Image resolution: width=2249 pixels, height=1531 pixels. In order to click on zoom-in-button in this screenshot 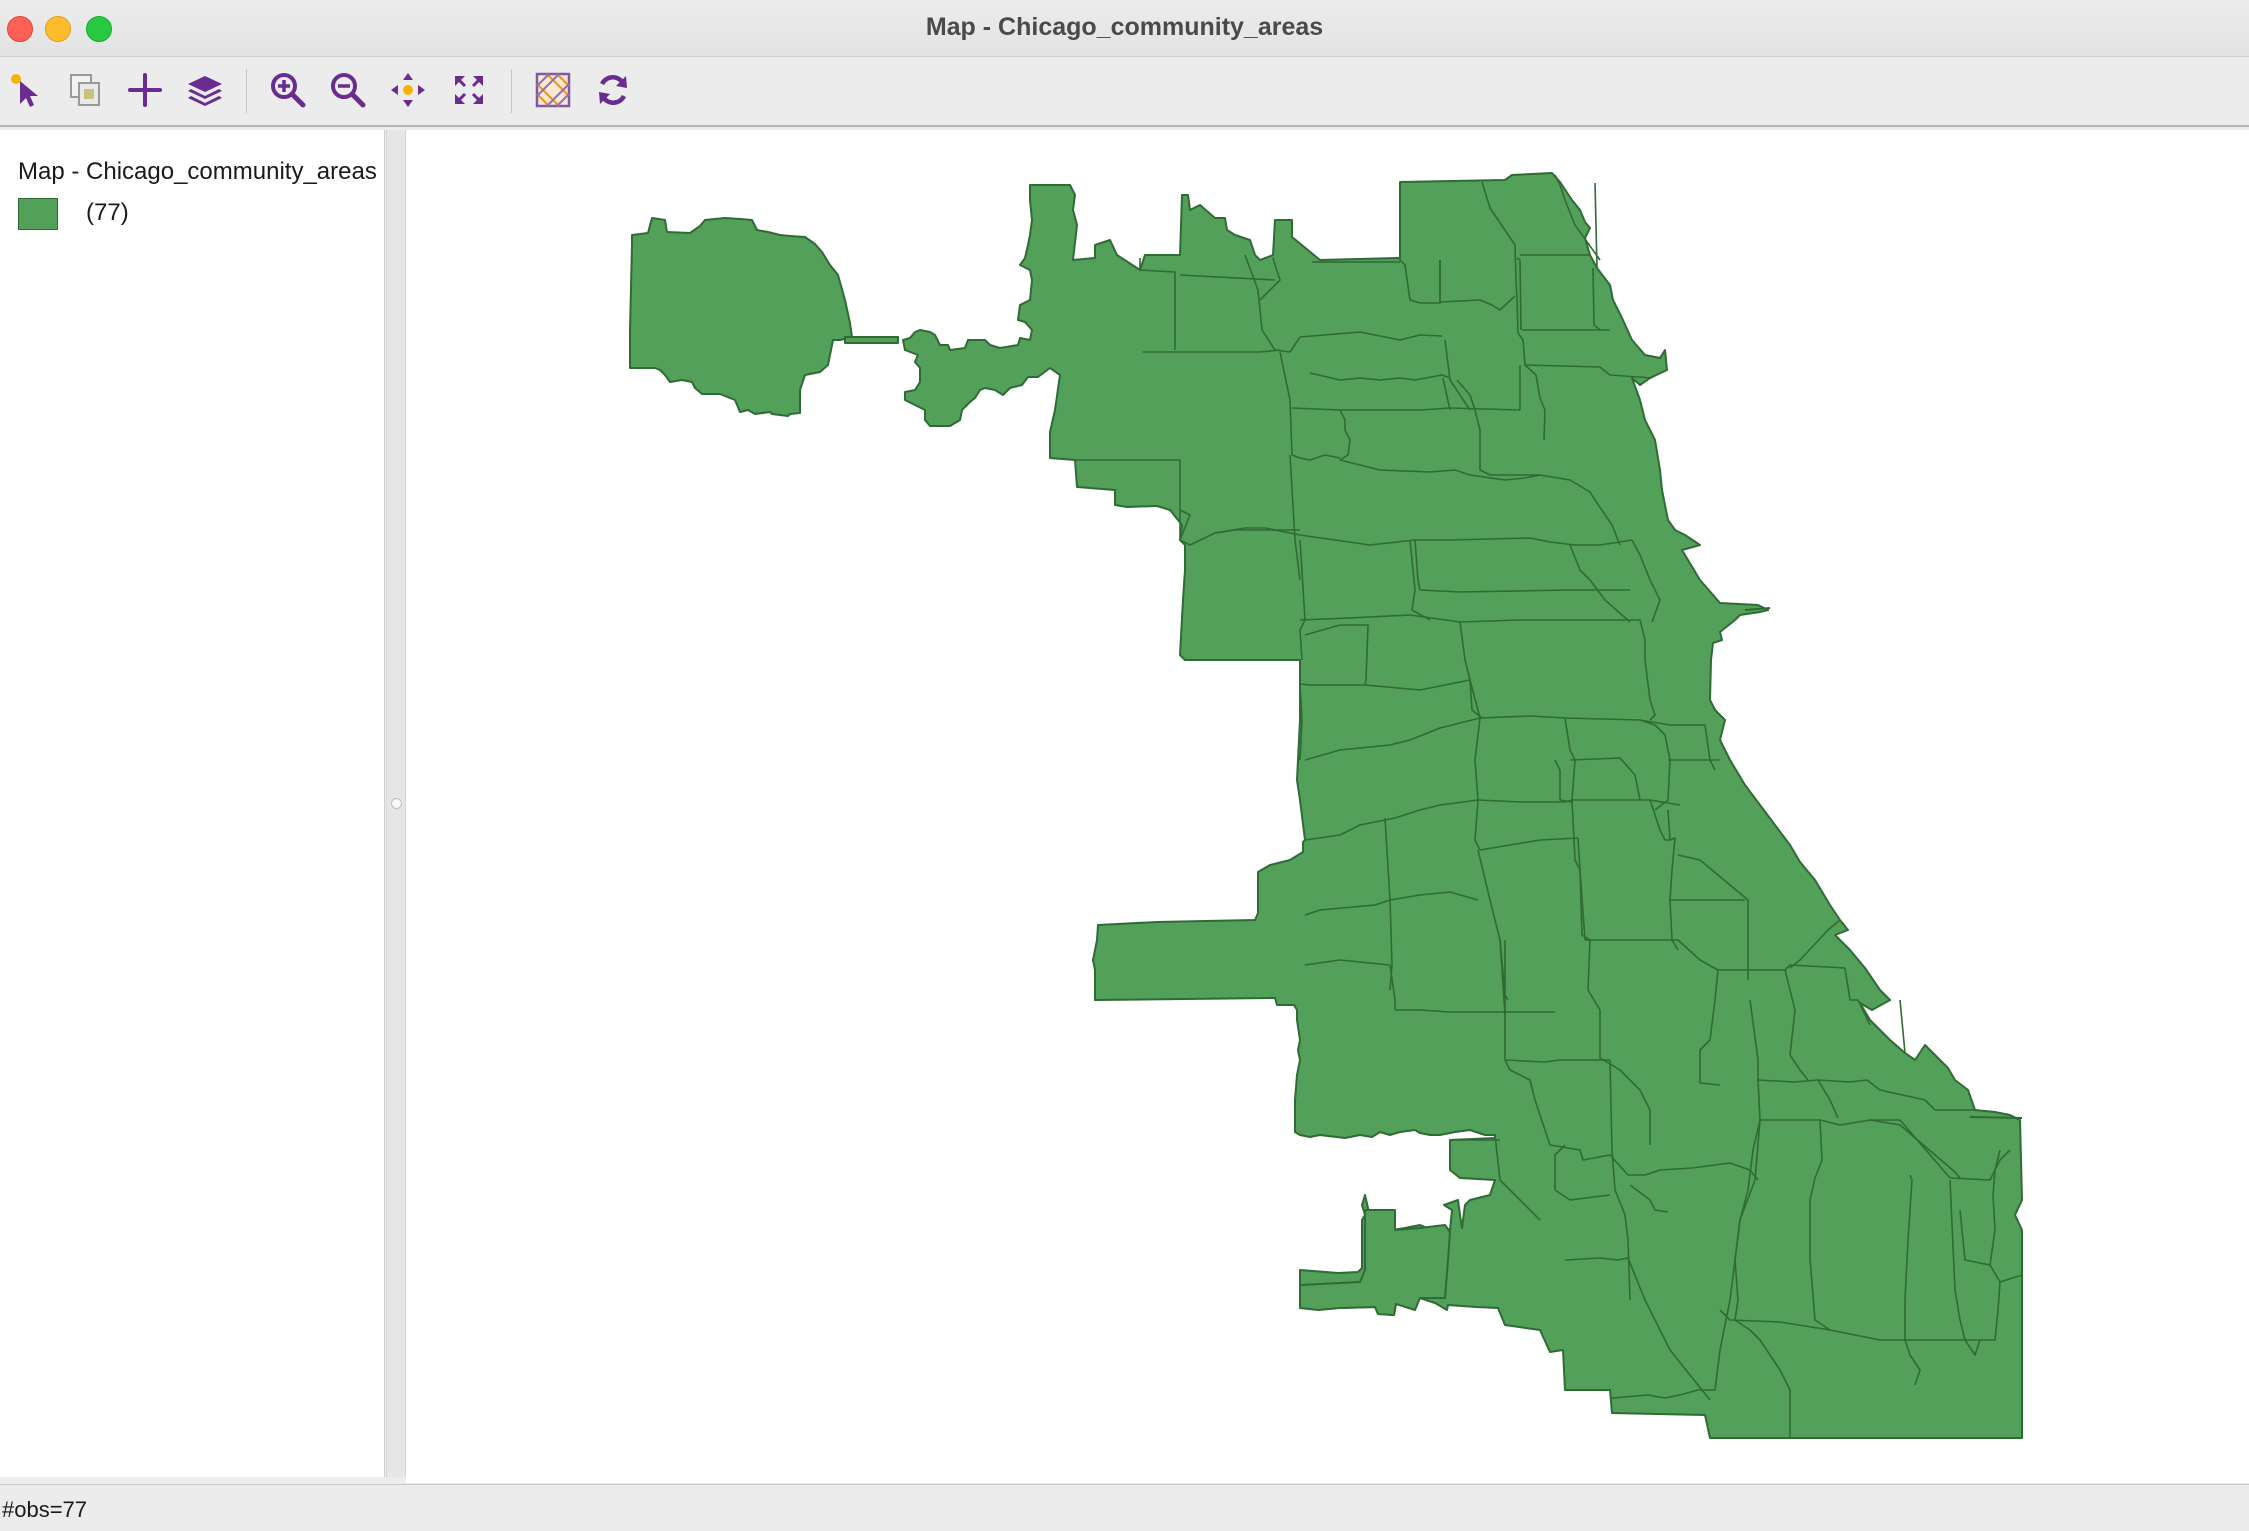, I will do `click(288, 90)`.